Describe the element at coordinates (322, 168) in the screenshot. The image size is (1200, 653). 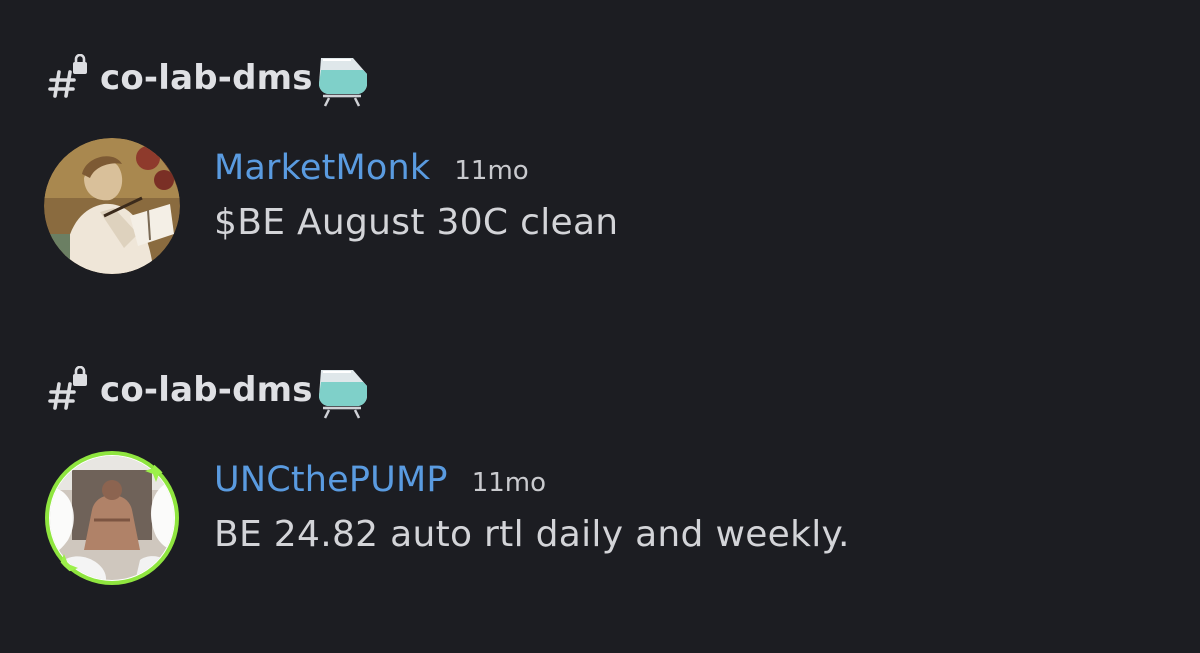
I see `username: MarketMonk` at that location.